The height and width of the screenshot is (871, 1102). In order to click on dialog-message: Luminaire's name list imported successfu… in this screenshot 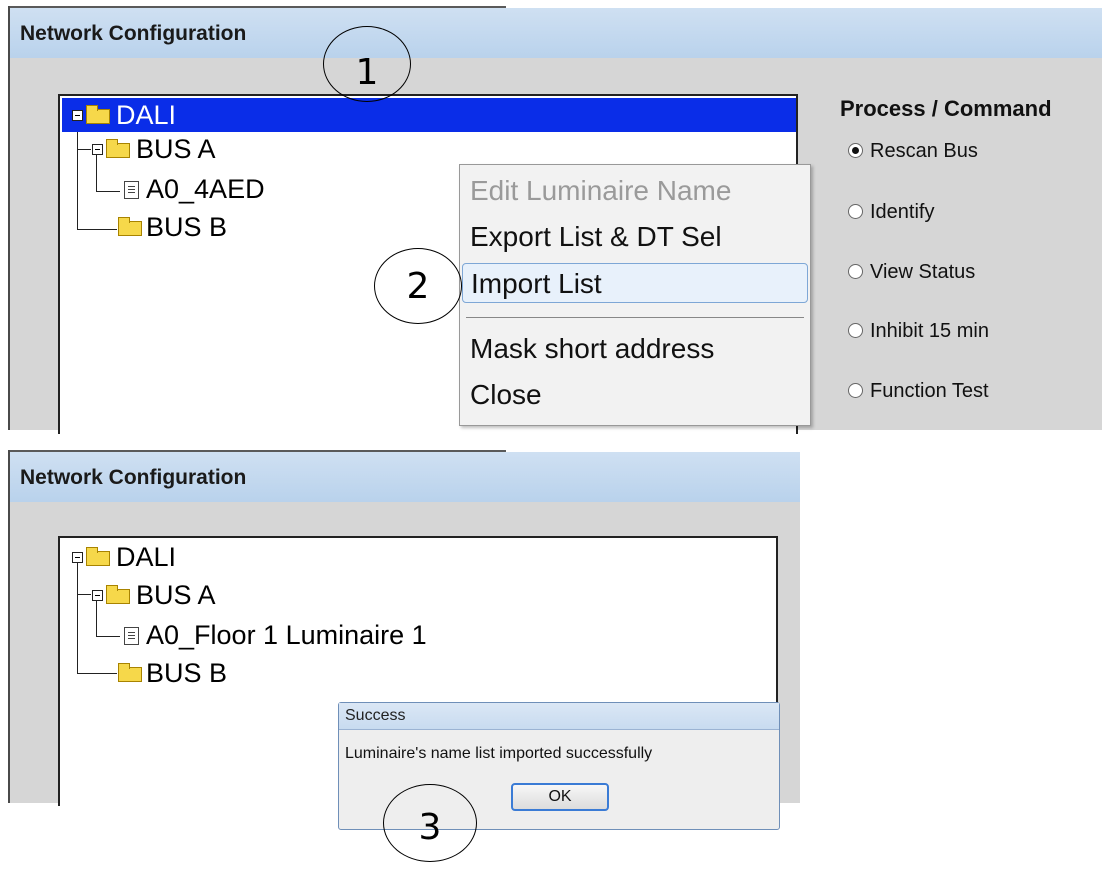, I will do `click(499, 753)`.